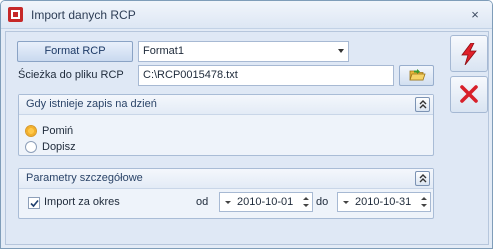  What do you see at coordinates (84, 178) in the screenshot?
I see `group-params-title: Parametry szczegółowe` at bounding box center [84, 178].